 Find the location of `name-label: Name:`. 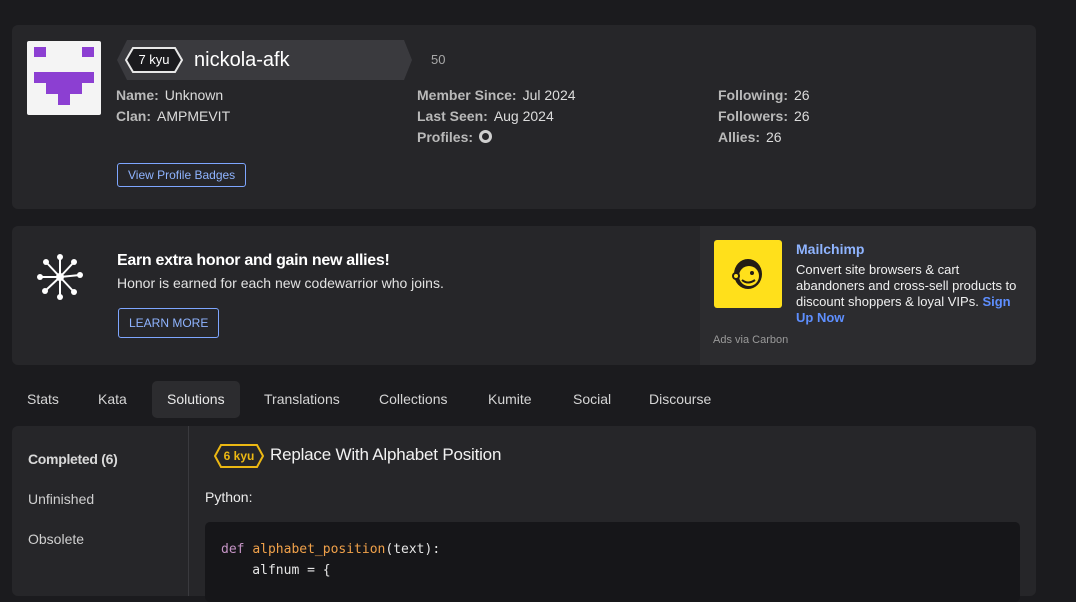

name-label: Name: is located at coordinates (137, 95).